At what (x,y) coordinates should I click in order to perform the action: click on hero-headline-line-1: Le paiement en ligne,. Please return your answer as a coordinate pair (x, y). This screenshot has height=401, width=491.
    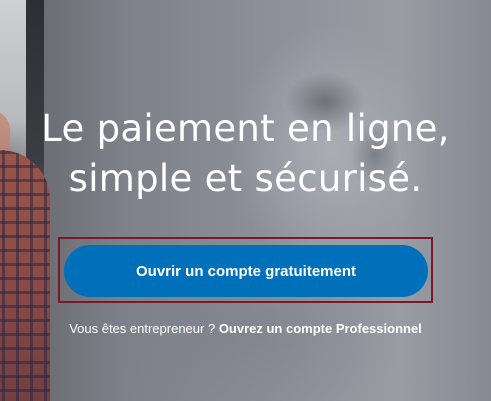
    Looking at the image, I should click on (245, 128).